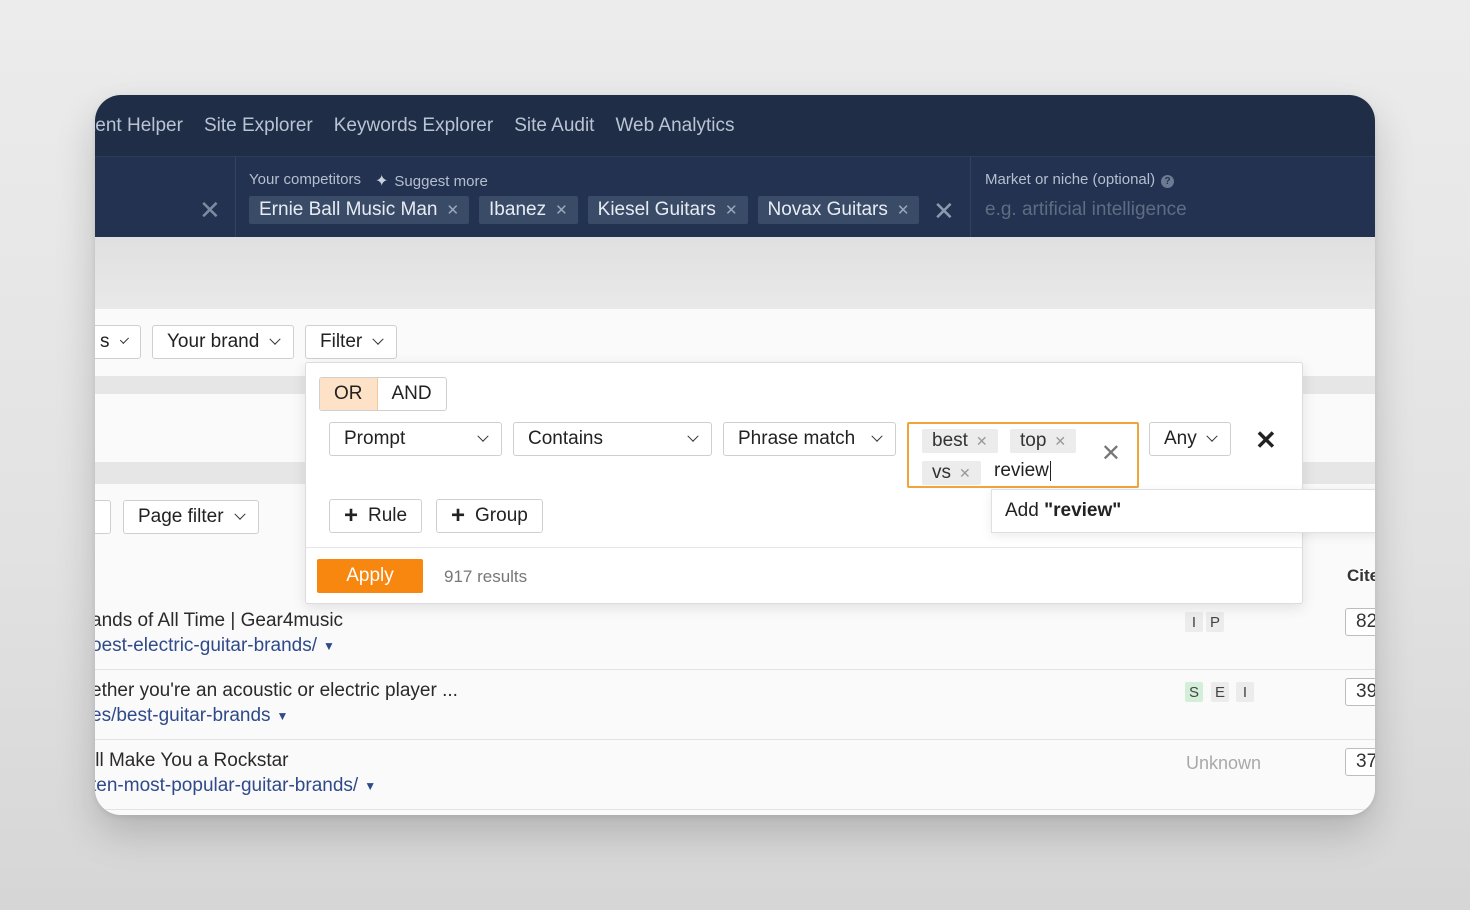  Describe the element at coordinates (375, 438) in the screenshot. I see `field-select-value: Prompt` at that location.